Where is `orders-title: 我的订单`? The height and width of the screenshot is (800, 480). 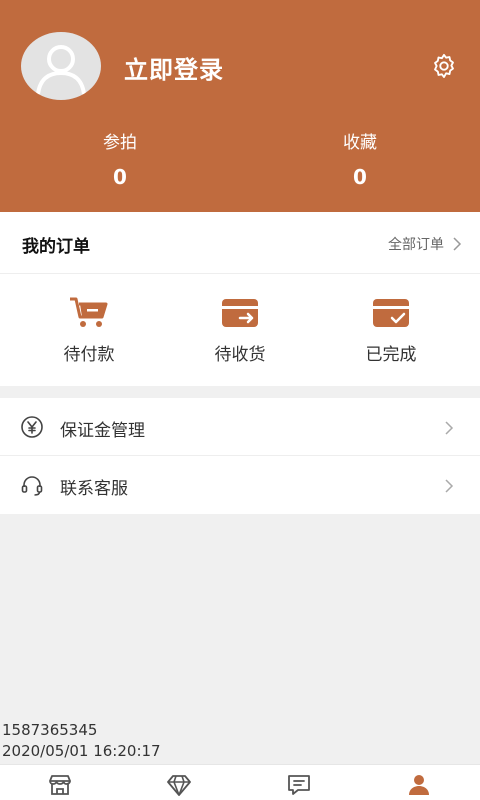 orders-title: 我的订单 is located at coordinates (56, 247).